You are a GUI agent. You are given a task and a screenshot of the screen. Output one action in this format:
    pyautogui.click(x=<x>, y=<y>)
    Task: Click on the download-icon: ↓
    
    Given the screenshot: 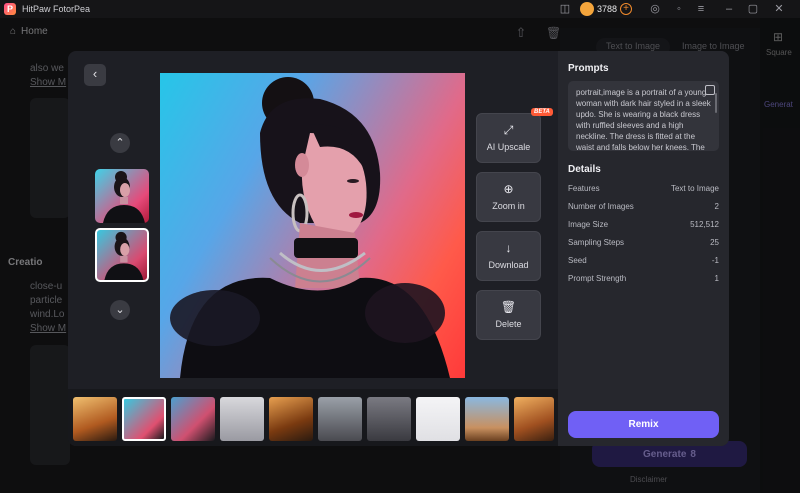 What is the action you would take?
    pyautogui.click(x=508, y=248)
    